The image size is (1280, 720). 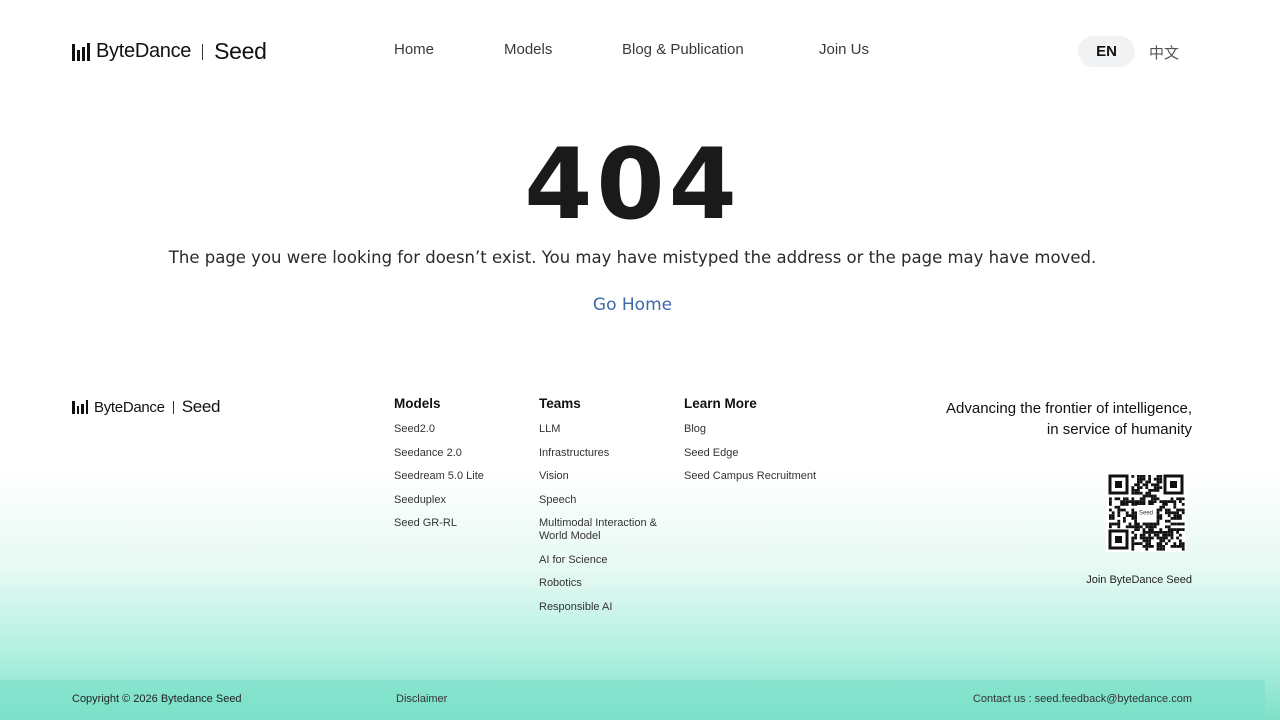 I want to click on qr-center-label: Seed, so click(x=1146, y=514).